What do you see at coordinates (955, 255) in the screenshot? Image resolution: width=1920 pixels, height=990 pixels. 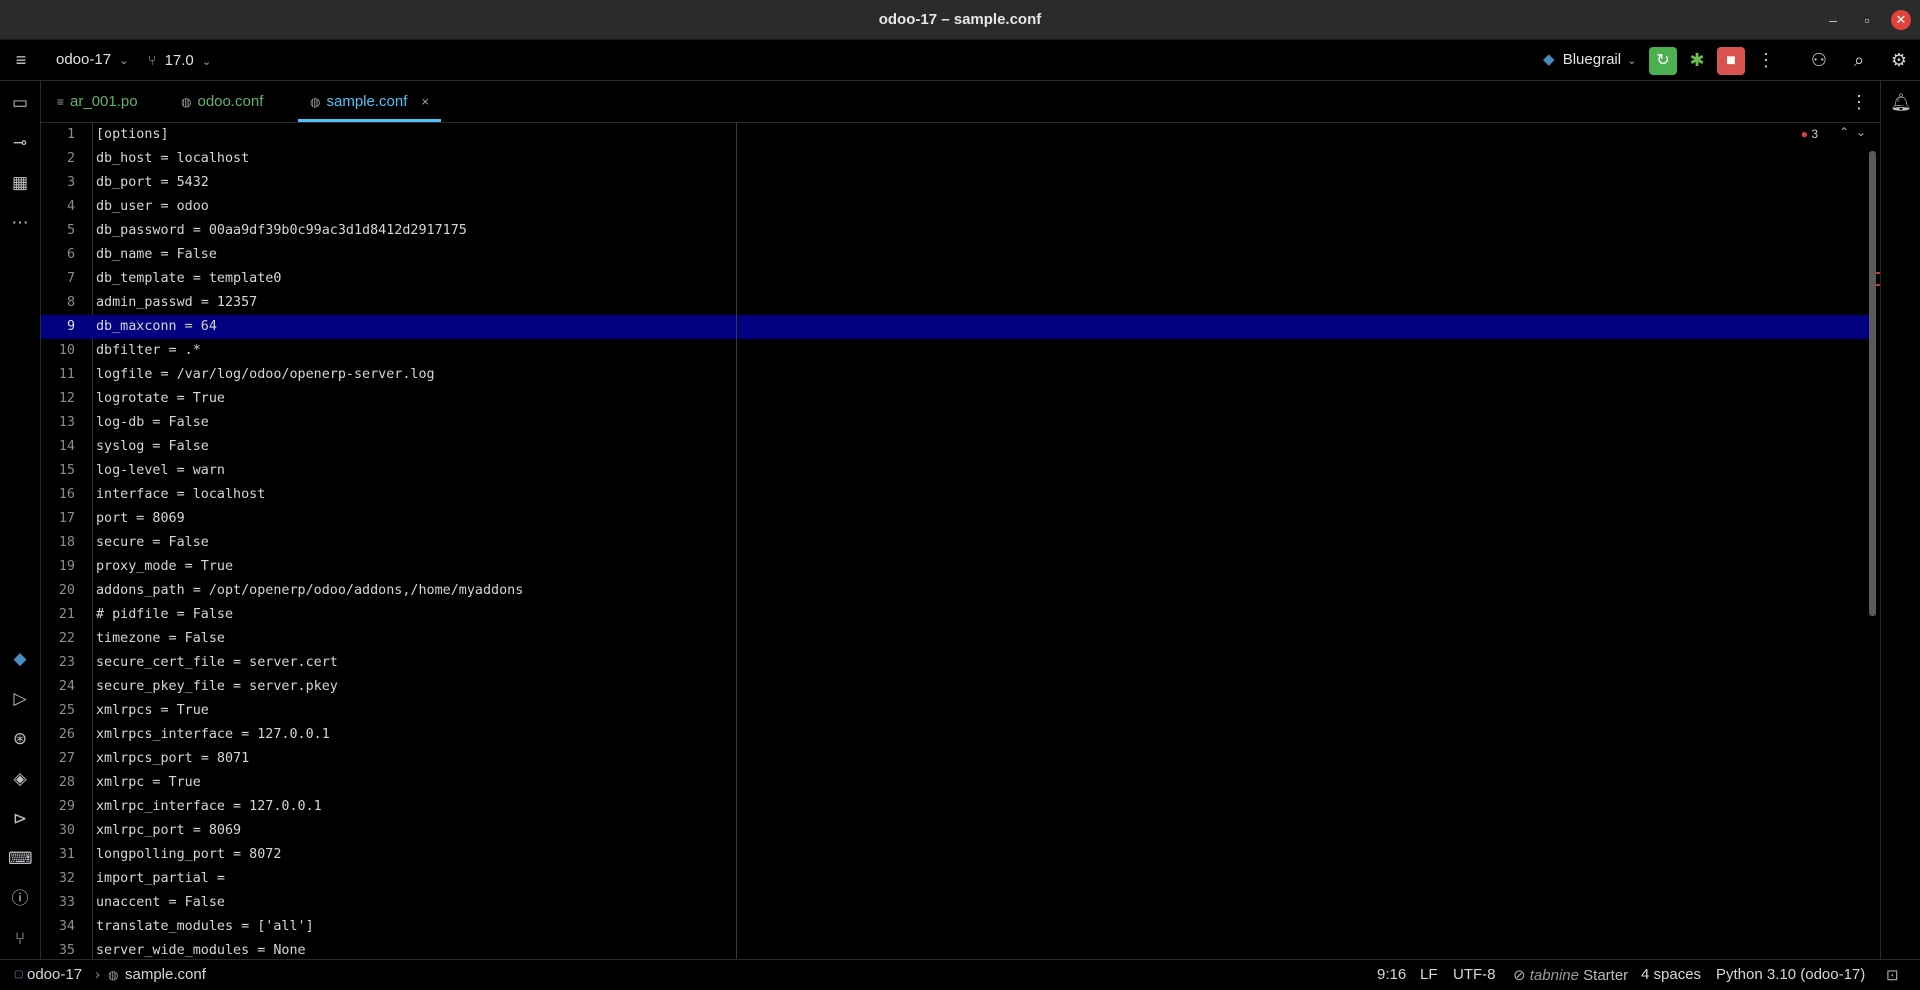 I see `code-line: 6 db_name = False` at bounding box center [955, 255].